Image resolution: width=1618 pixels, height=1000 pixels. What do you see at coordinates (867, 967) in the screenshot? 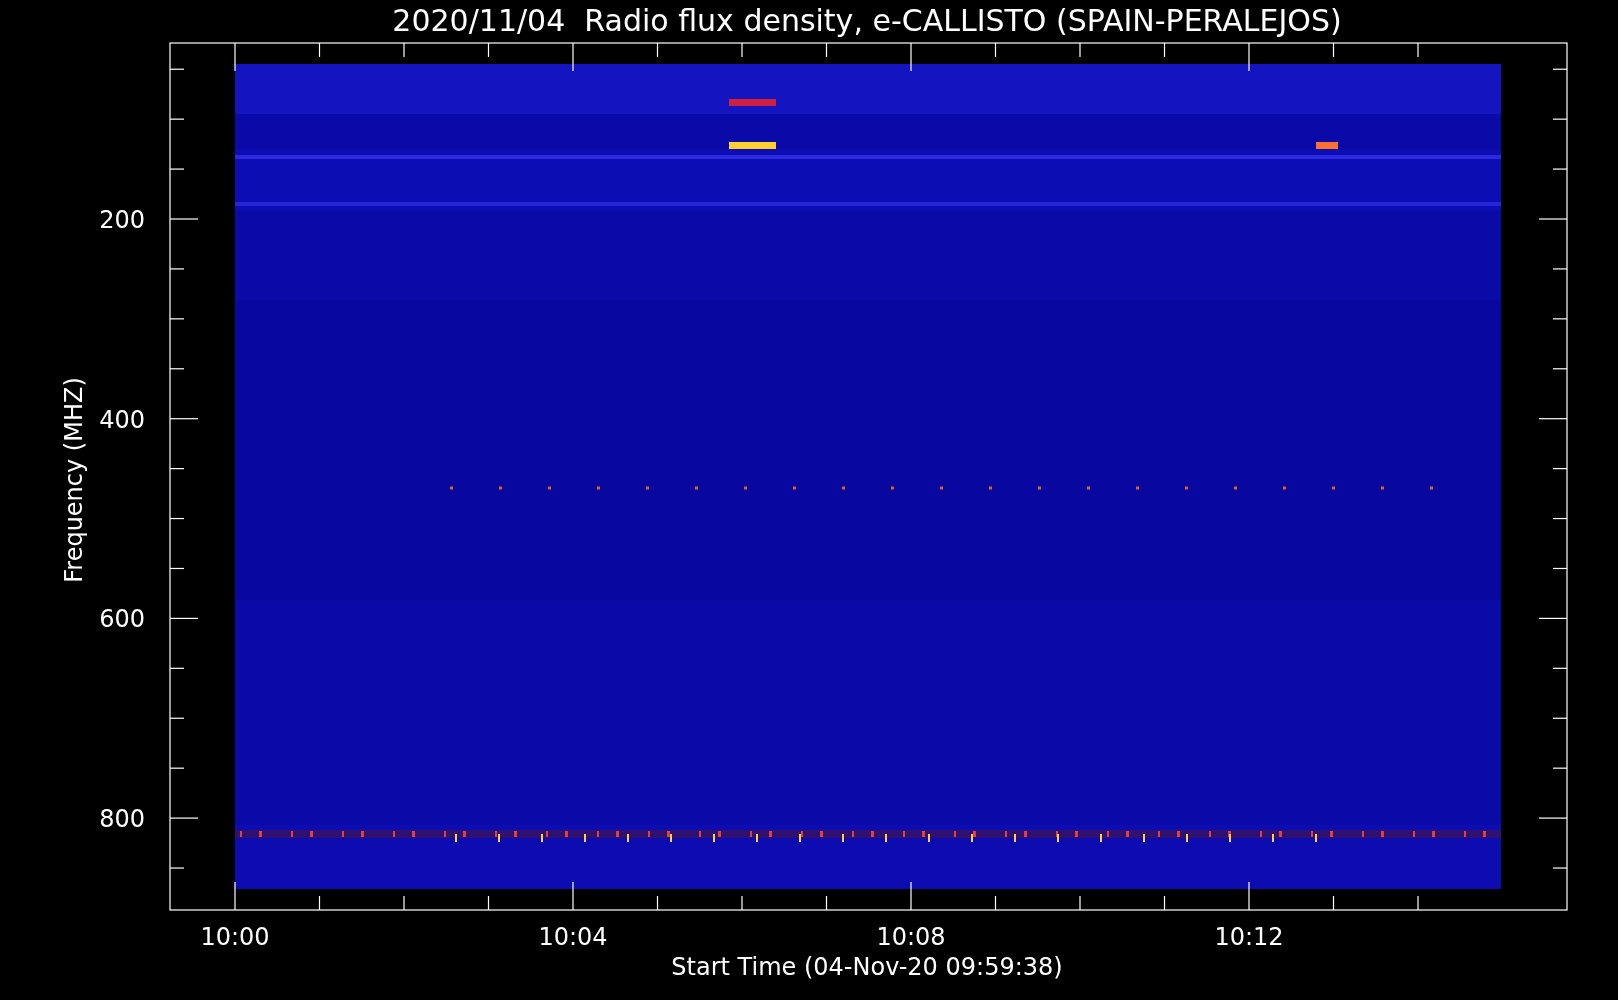
I see `axis-label: Start Time (04-Nov-20 09:59:38)` at bounding box center [867, 967].